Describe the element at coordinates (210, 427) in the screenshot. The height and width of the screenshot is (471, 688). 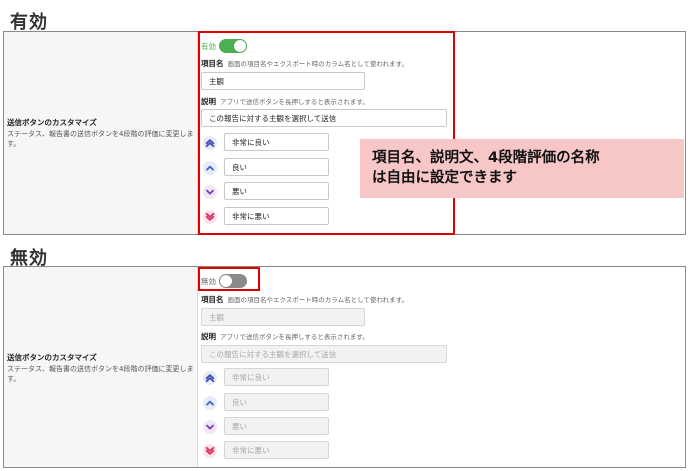
I see `chevron-down-icon` at that location.